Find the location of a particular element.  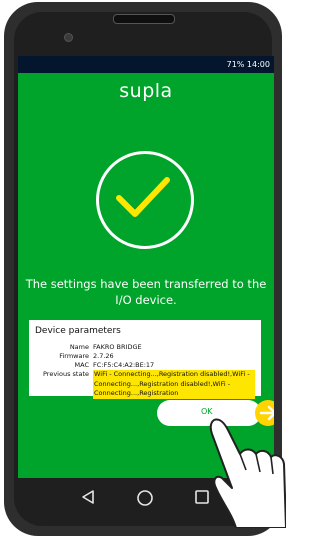

app-title: supla is located at coordinates (146, 91).